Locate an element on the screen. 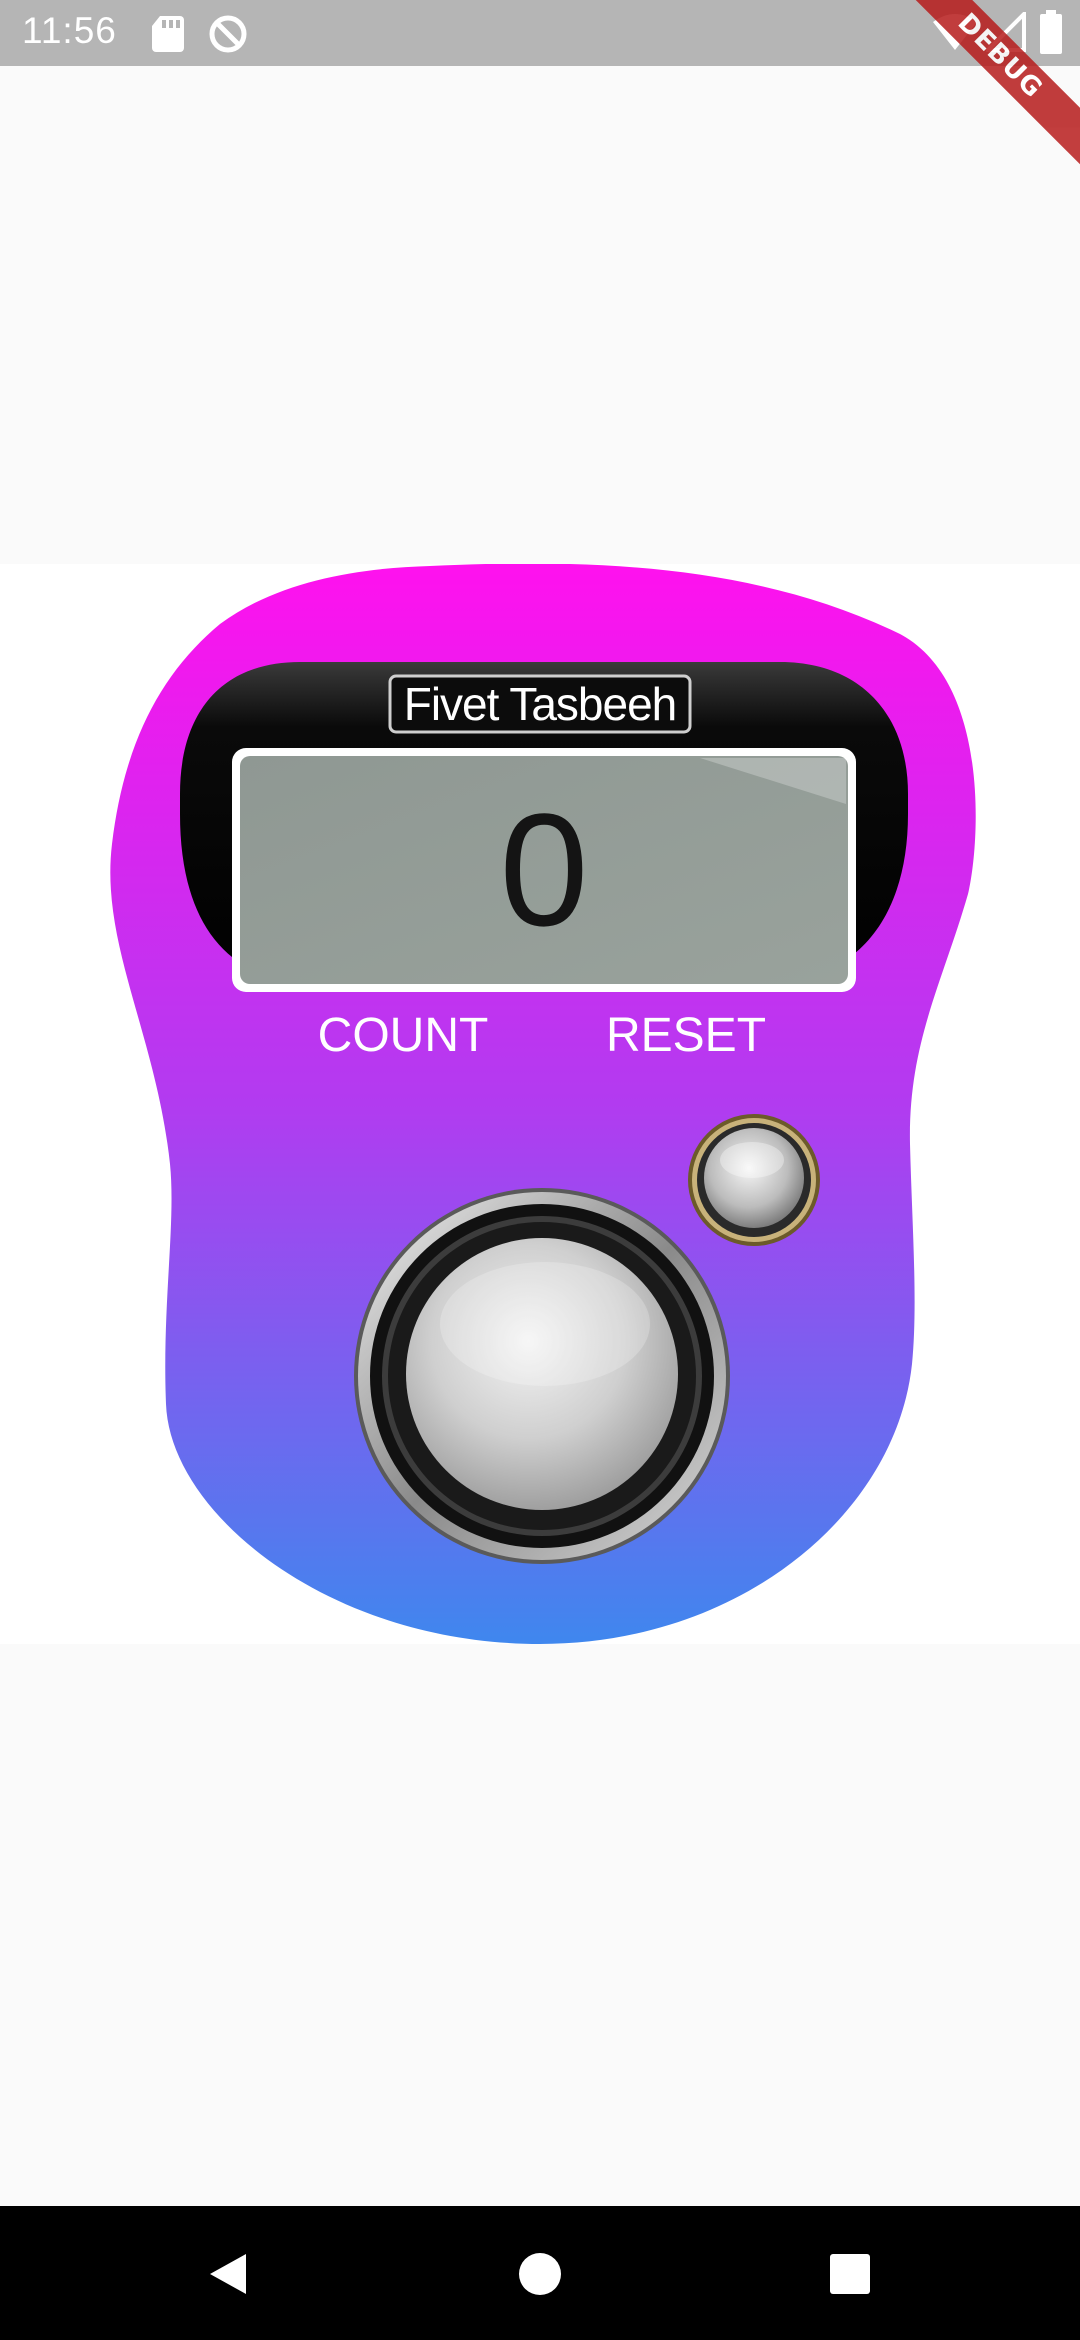  count-display: 0 is located at coordinates (544, 869).